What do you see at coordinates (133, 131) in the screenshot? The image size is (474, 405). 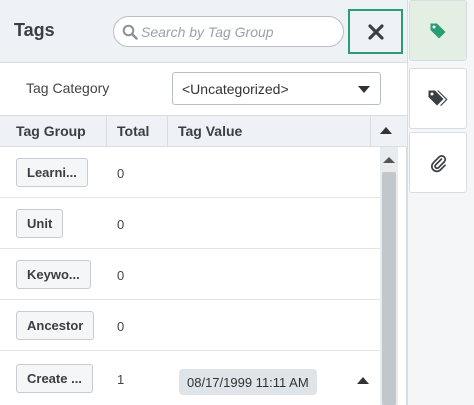 I see `column-header-total: Total` at bounding box center [133, 131].